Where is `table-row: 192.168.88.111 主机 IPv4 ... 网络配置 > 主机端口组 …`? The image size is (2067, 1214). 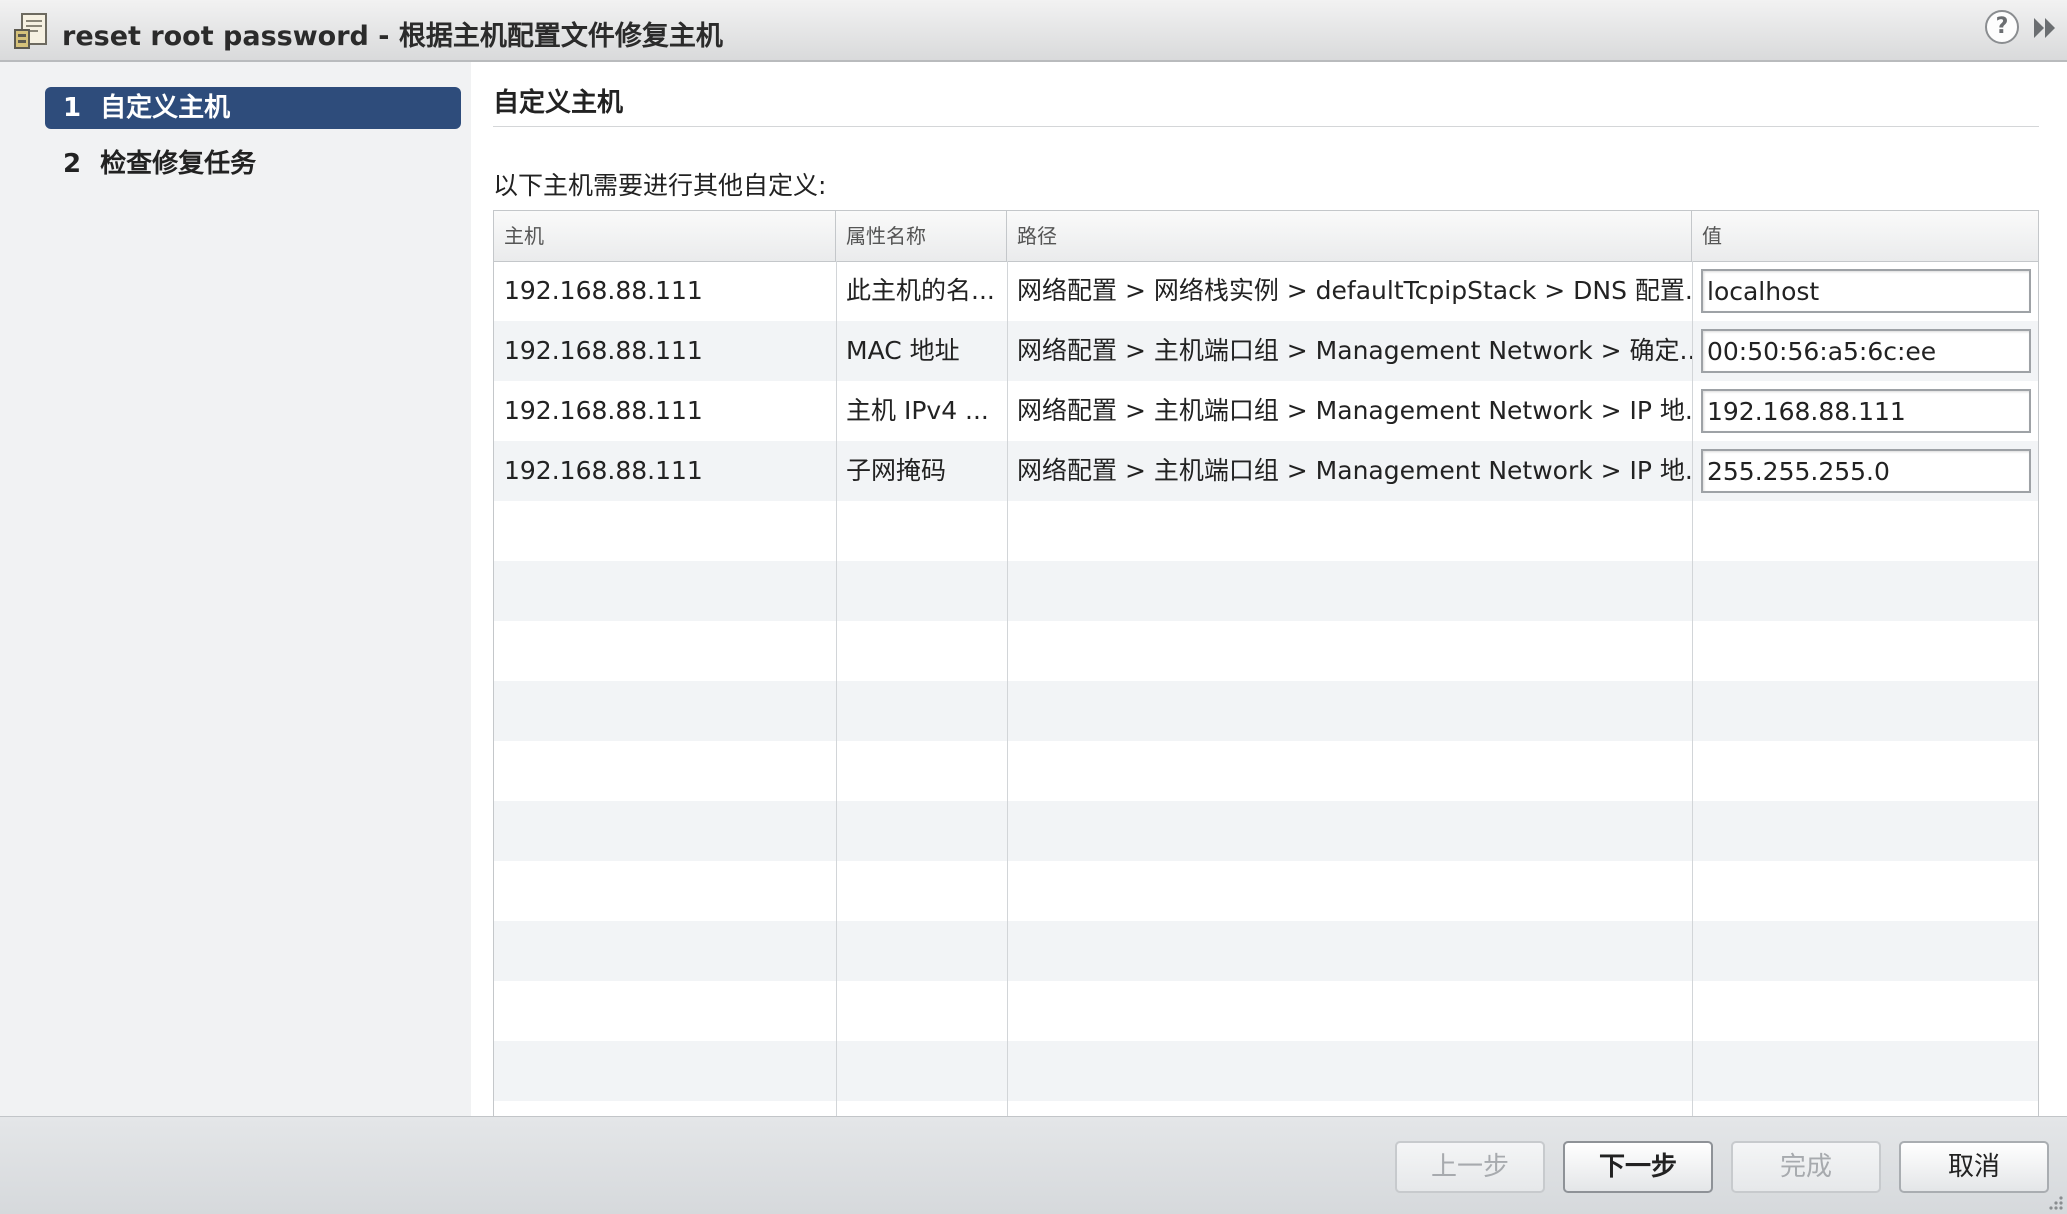
table-row: 192.168.88.111 主机 IPv4 ... 网络配置 > 主机端口组 … is located at coordinates (1266, 411).